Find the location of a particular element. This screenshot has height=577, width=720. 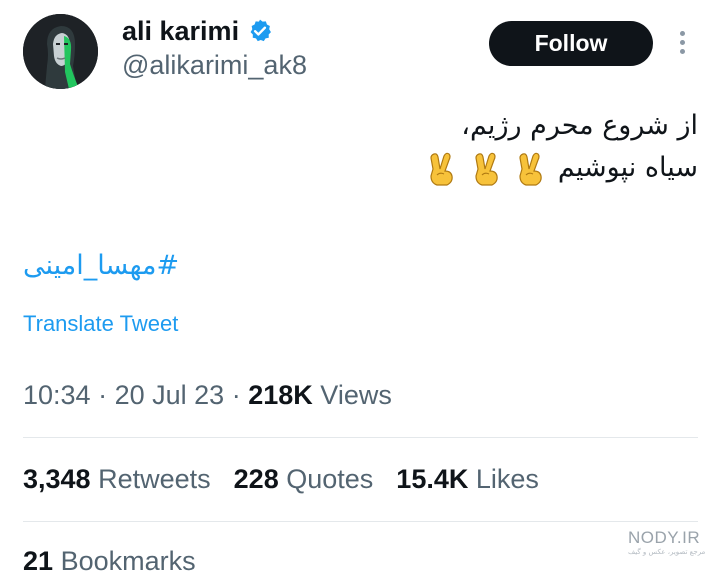

display-name: ali karimi is located at coordinates (180, 31).